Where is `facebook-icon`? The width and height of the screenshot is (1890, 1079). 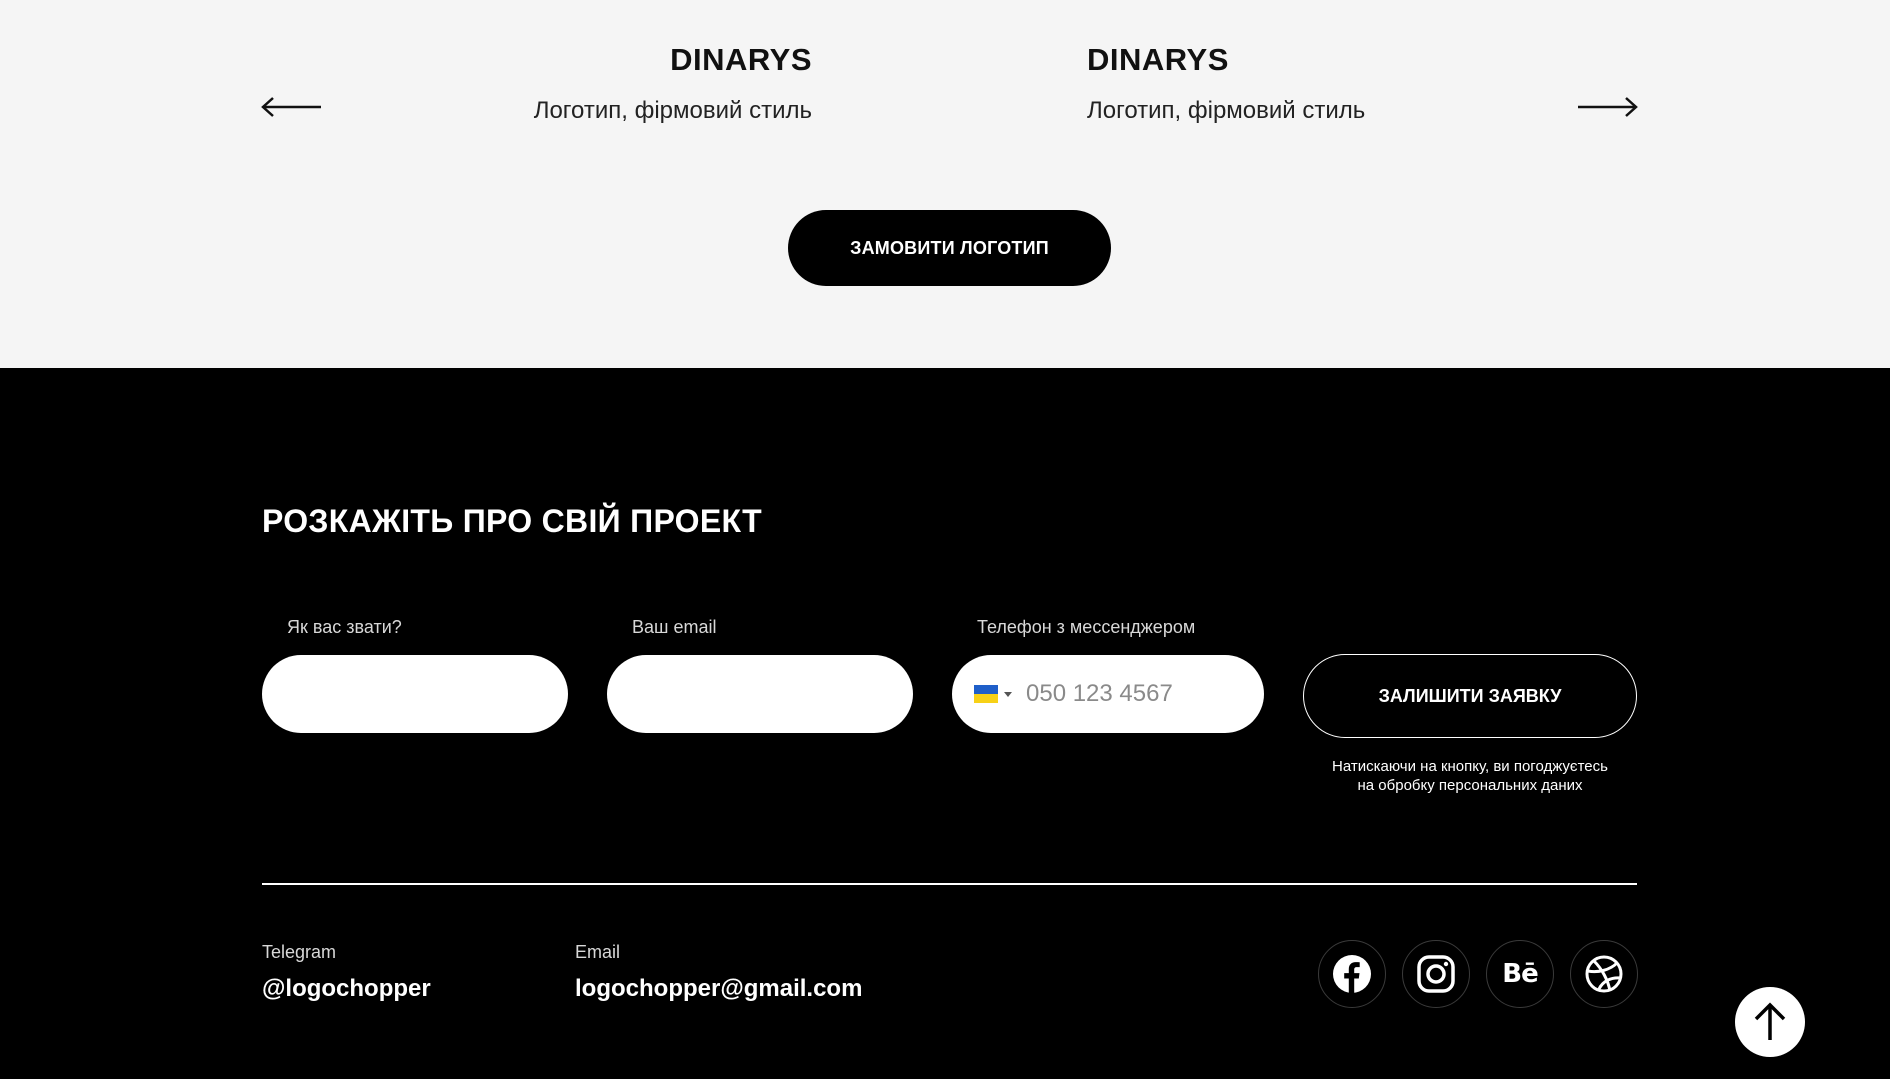 facebook-icon is located at coordinates (1352, 974).